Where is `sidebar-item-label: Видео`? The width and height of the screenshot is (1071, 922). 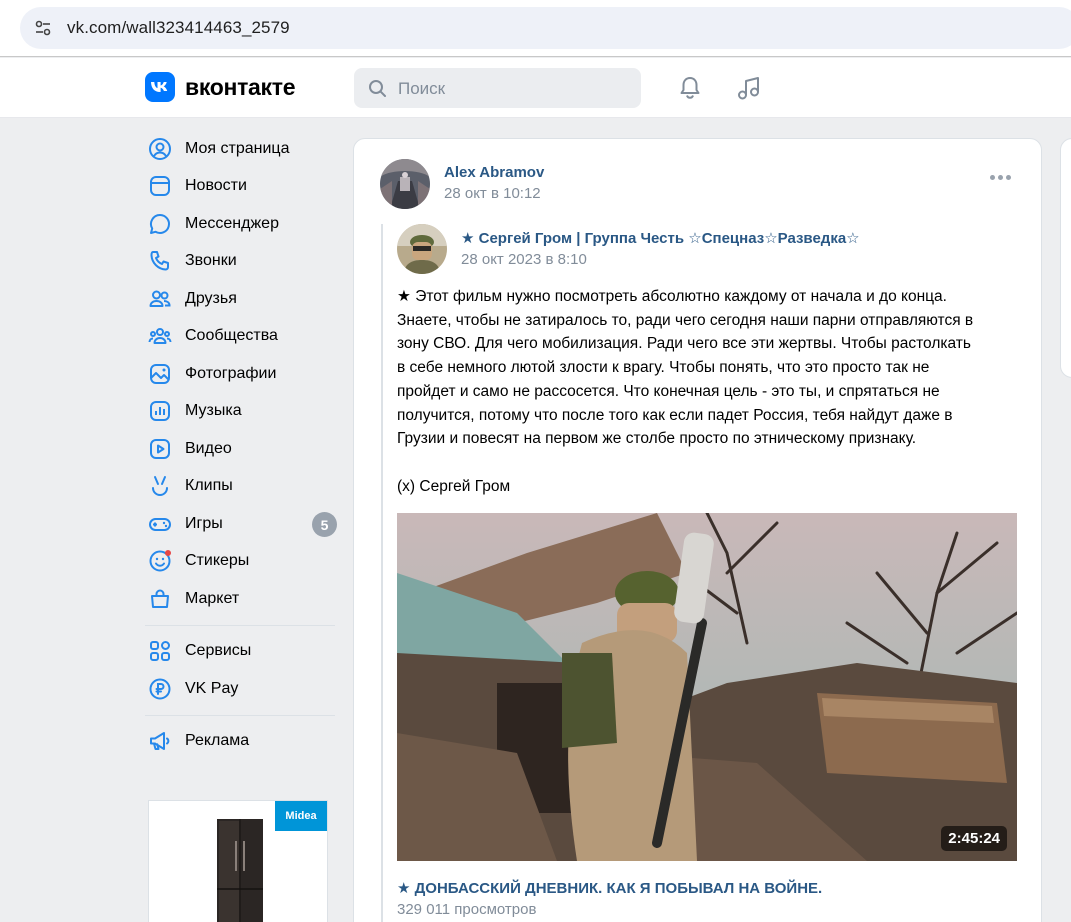 sidebar-item-label: Видео is located at coordinates (208, 448).